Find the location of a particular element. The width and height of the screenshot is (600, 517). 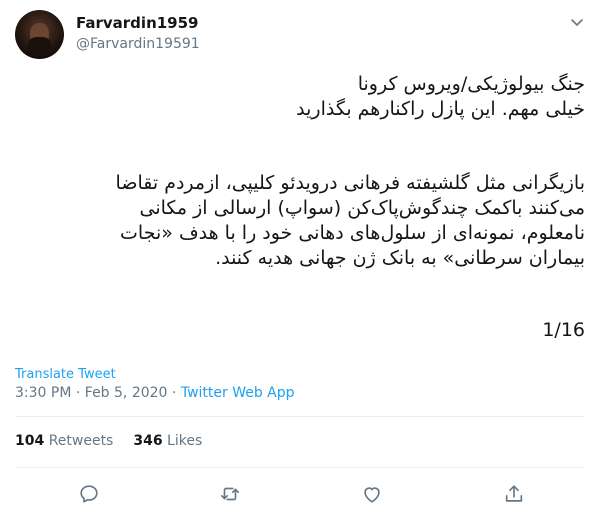

thread-counter: 1/16 is located at coordinates (300, 330).